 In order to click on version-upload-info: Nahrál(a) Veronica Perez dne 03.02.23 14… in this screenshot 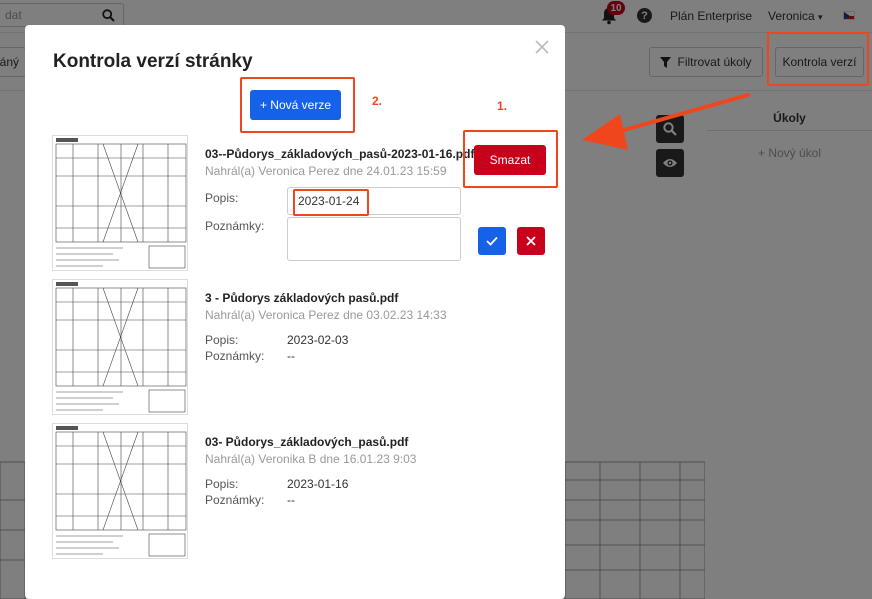, I will do `click(326, 315)`.